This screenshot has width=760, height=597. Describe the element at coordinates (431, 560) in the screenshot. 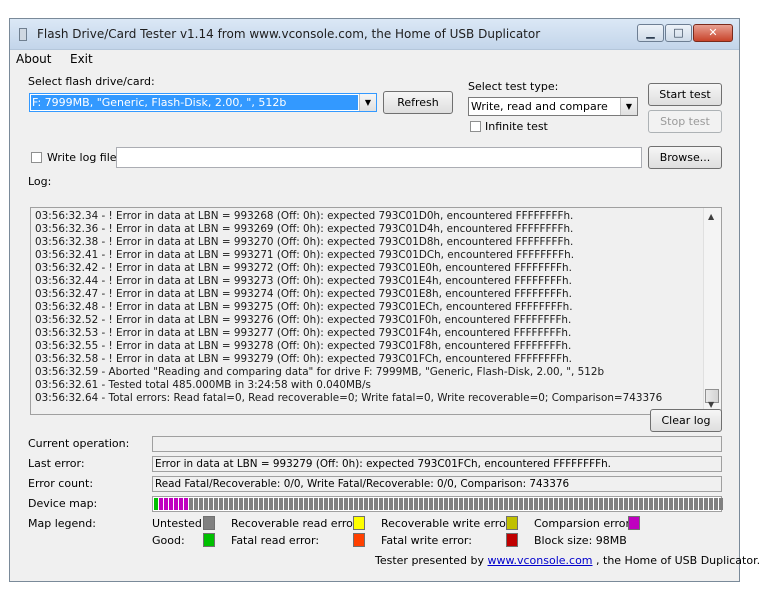

I see `footer-prefix: Tester presented by` at that location.